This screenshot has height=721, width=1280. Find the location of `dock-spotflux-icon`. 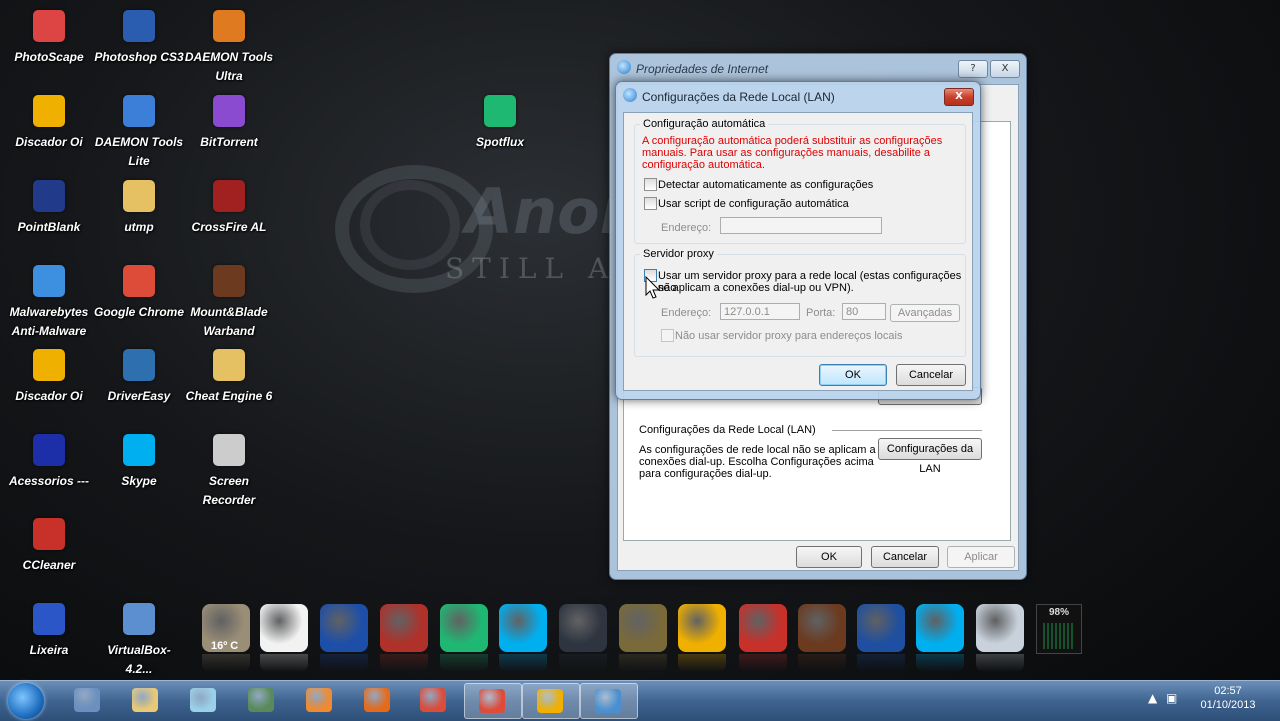

dock-spotflux-icon is located at coordinates (464, 628).